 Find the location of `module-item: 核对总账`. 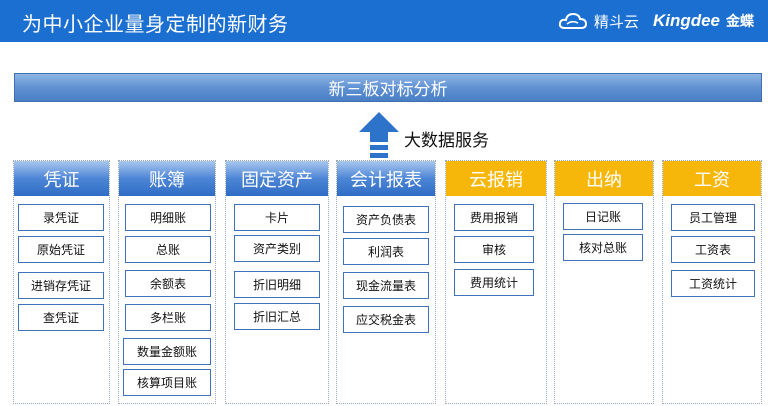

module-item: 核对总账 is located at coordinates (603, 247).